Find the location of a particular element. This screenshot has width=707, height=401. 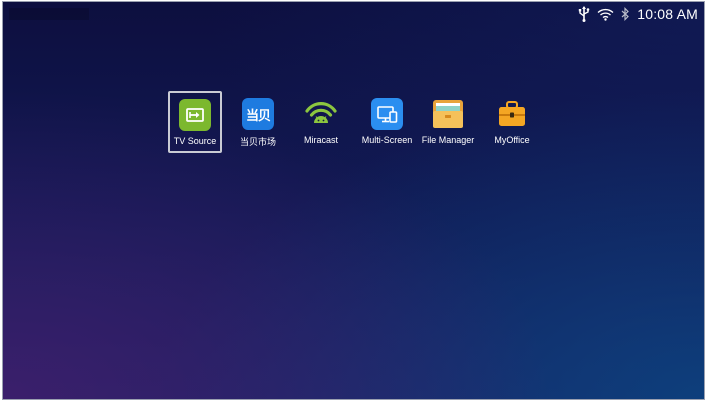

wifi-icon is located at coordinates (605, 14).